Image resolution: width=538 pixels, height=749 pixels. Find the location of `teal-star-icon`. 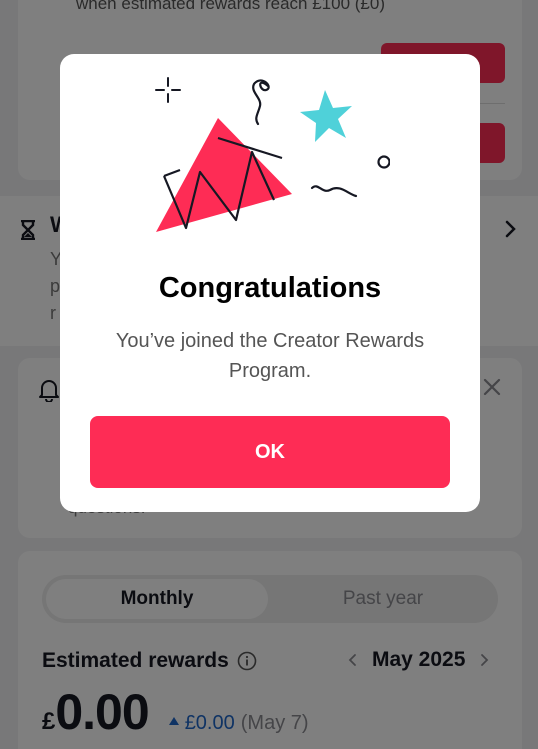

teal-star-icon is located at coordinates (326, 116).